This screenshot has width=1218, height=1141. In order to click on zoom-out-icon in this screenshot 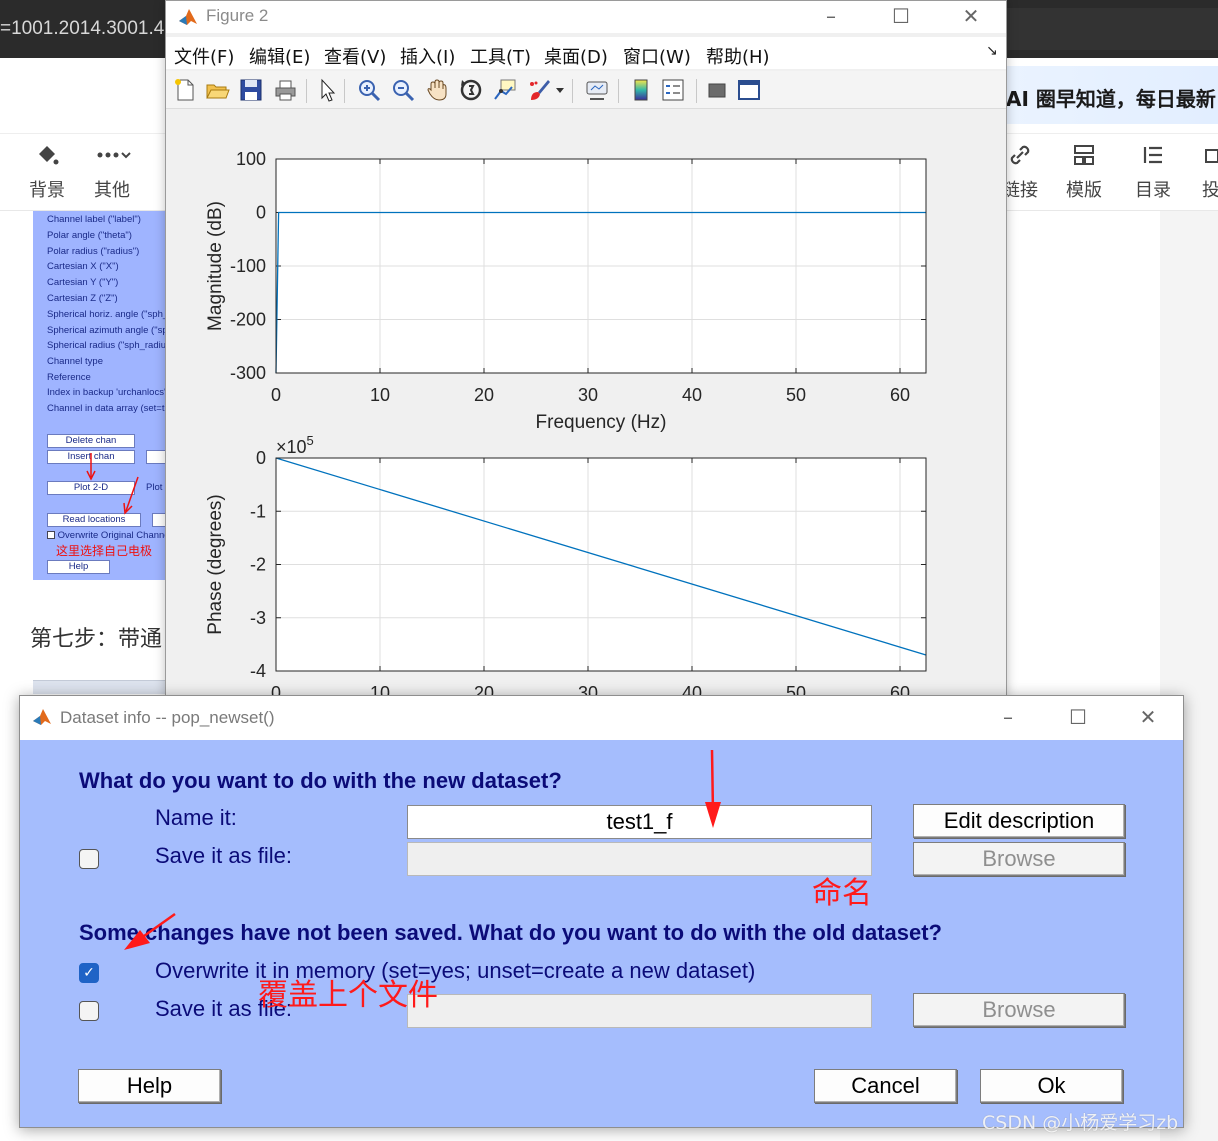, I will do `click(403, 90)`.